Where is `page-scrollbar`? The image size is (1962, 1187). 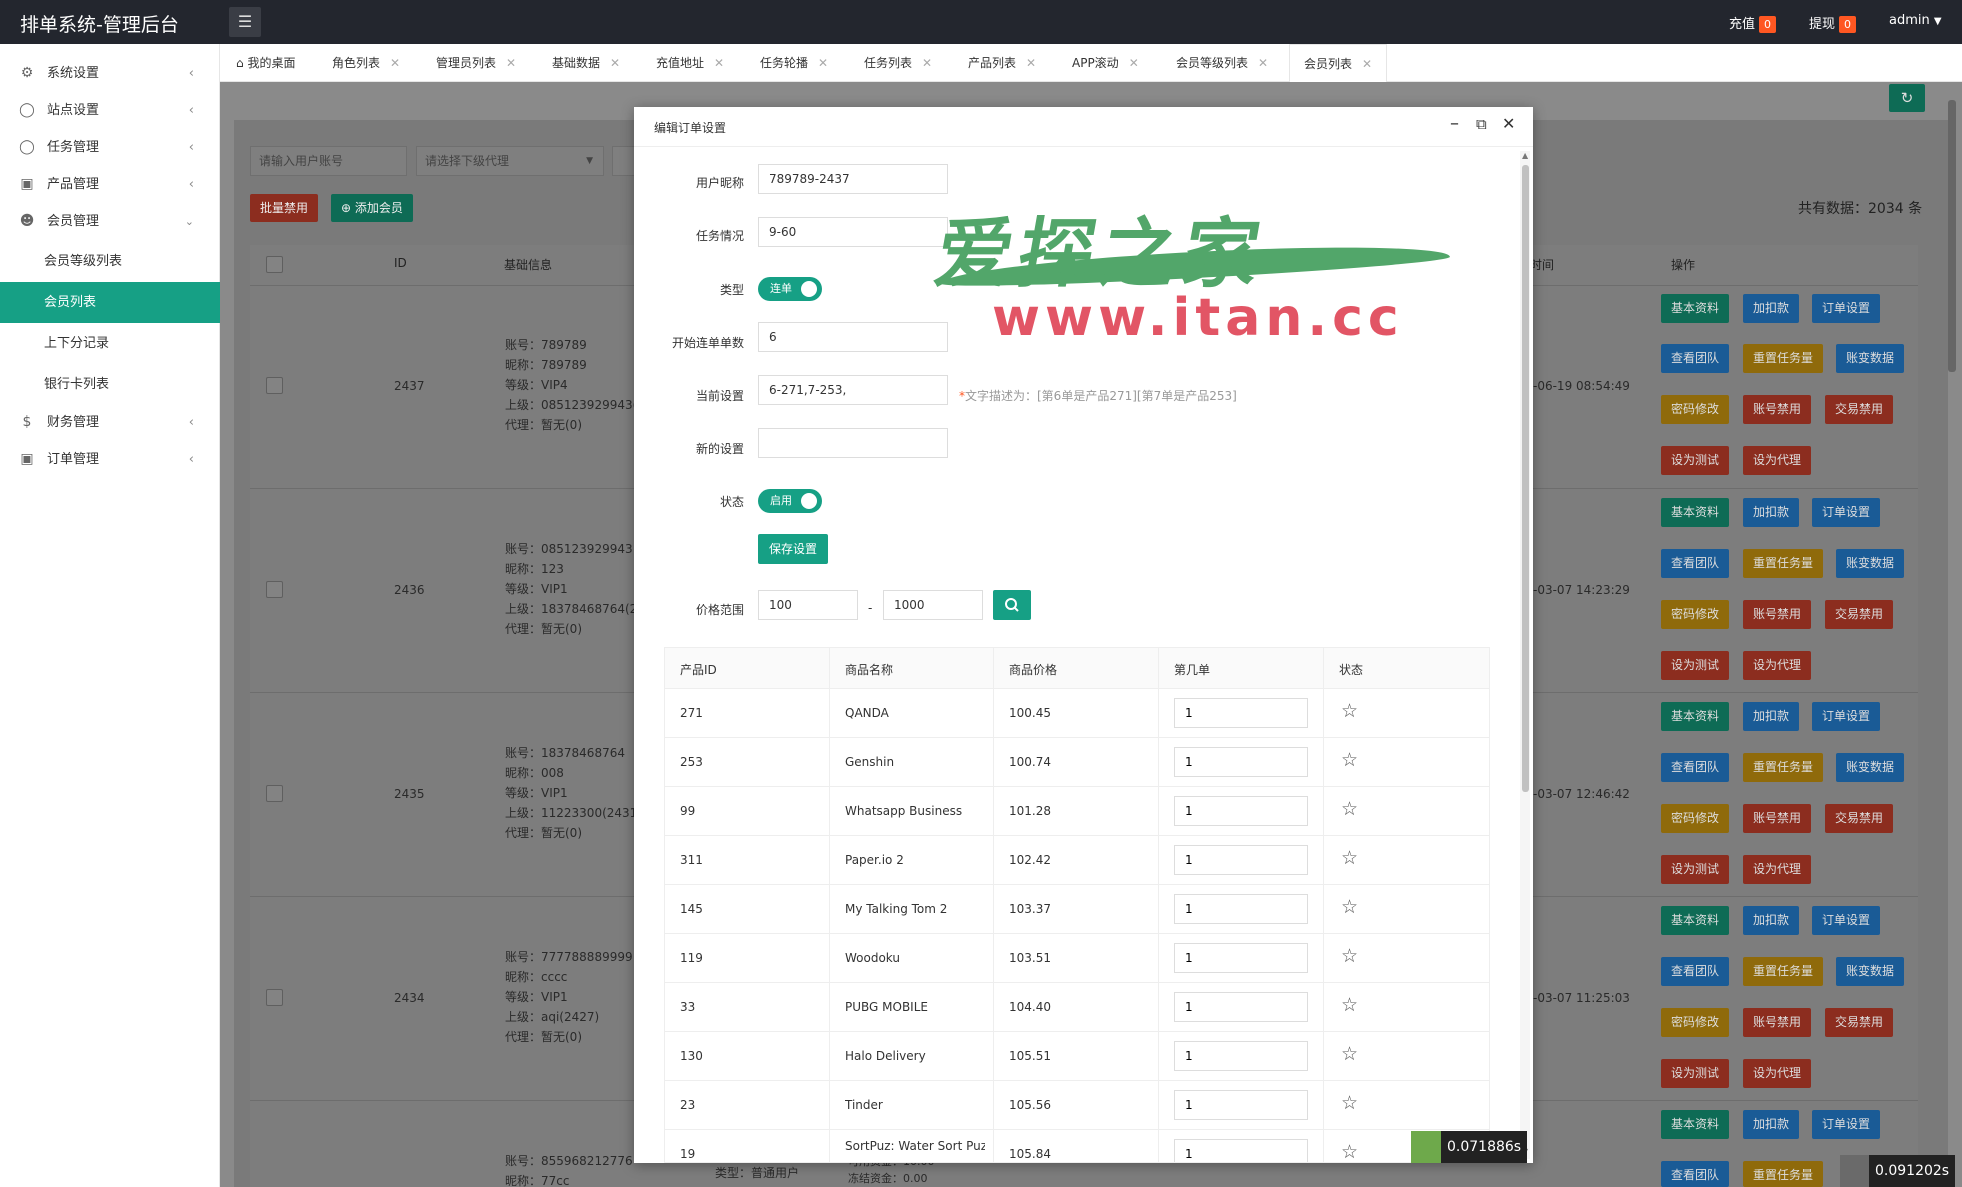 page-scrollbar is located at coordinates (1952, 236).